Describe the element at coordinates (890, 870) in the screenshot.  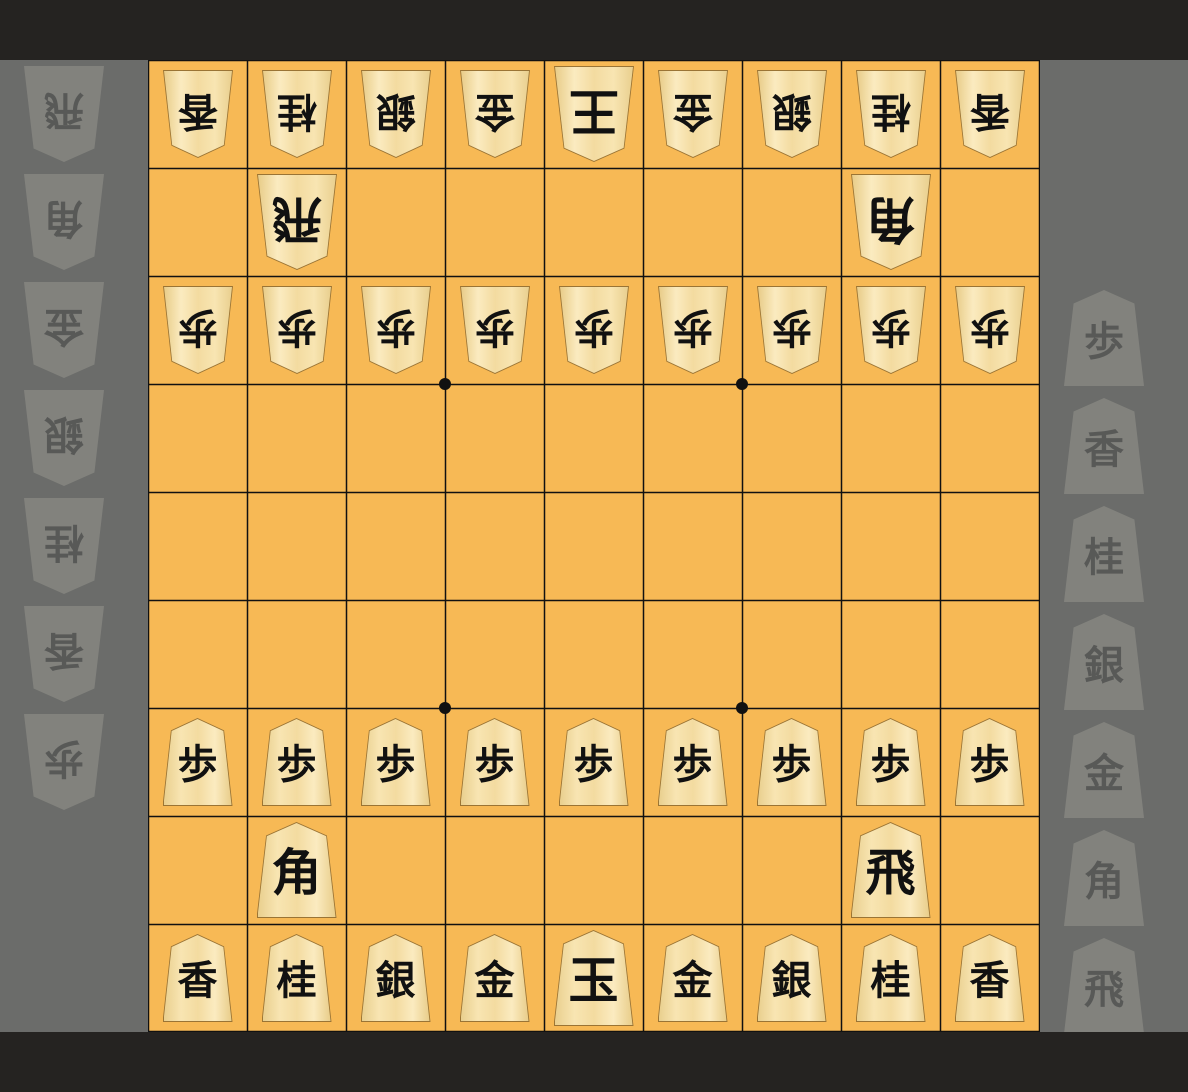
I see `board-square: 飛` at that location.